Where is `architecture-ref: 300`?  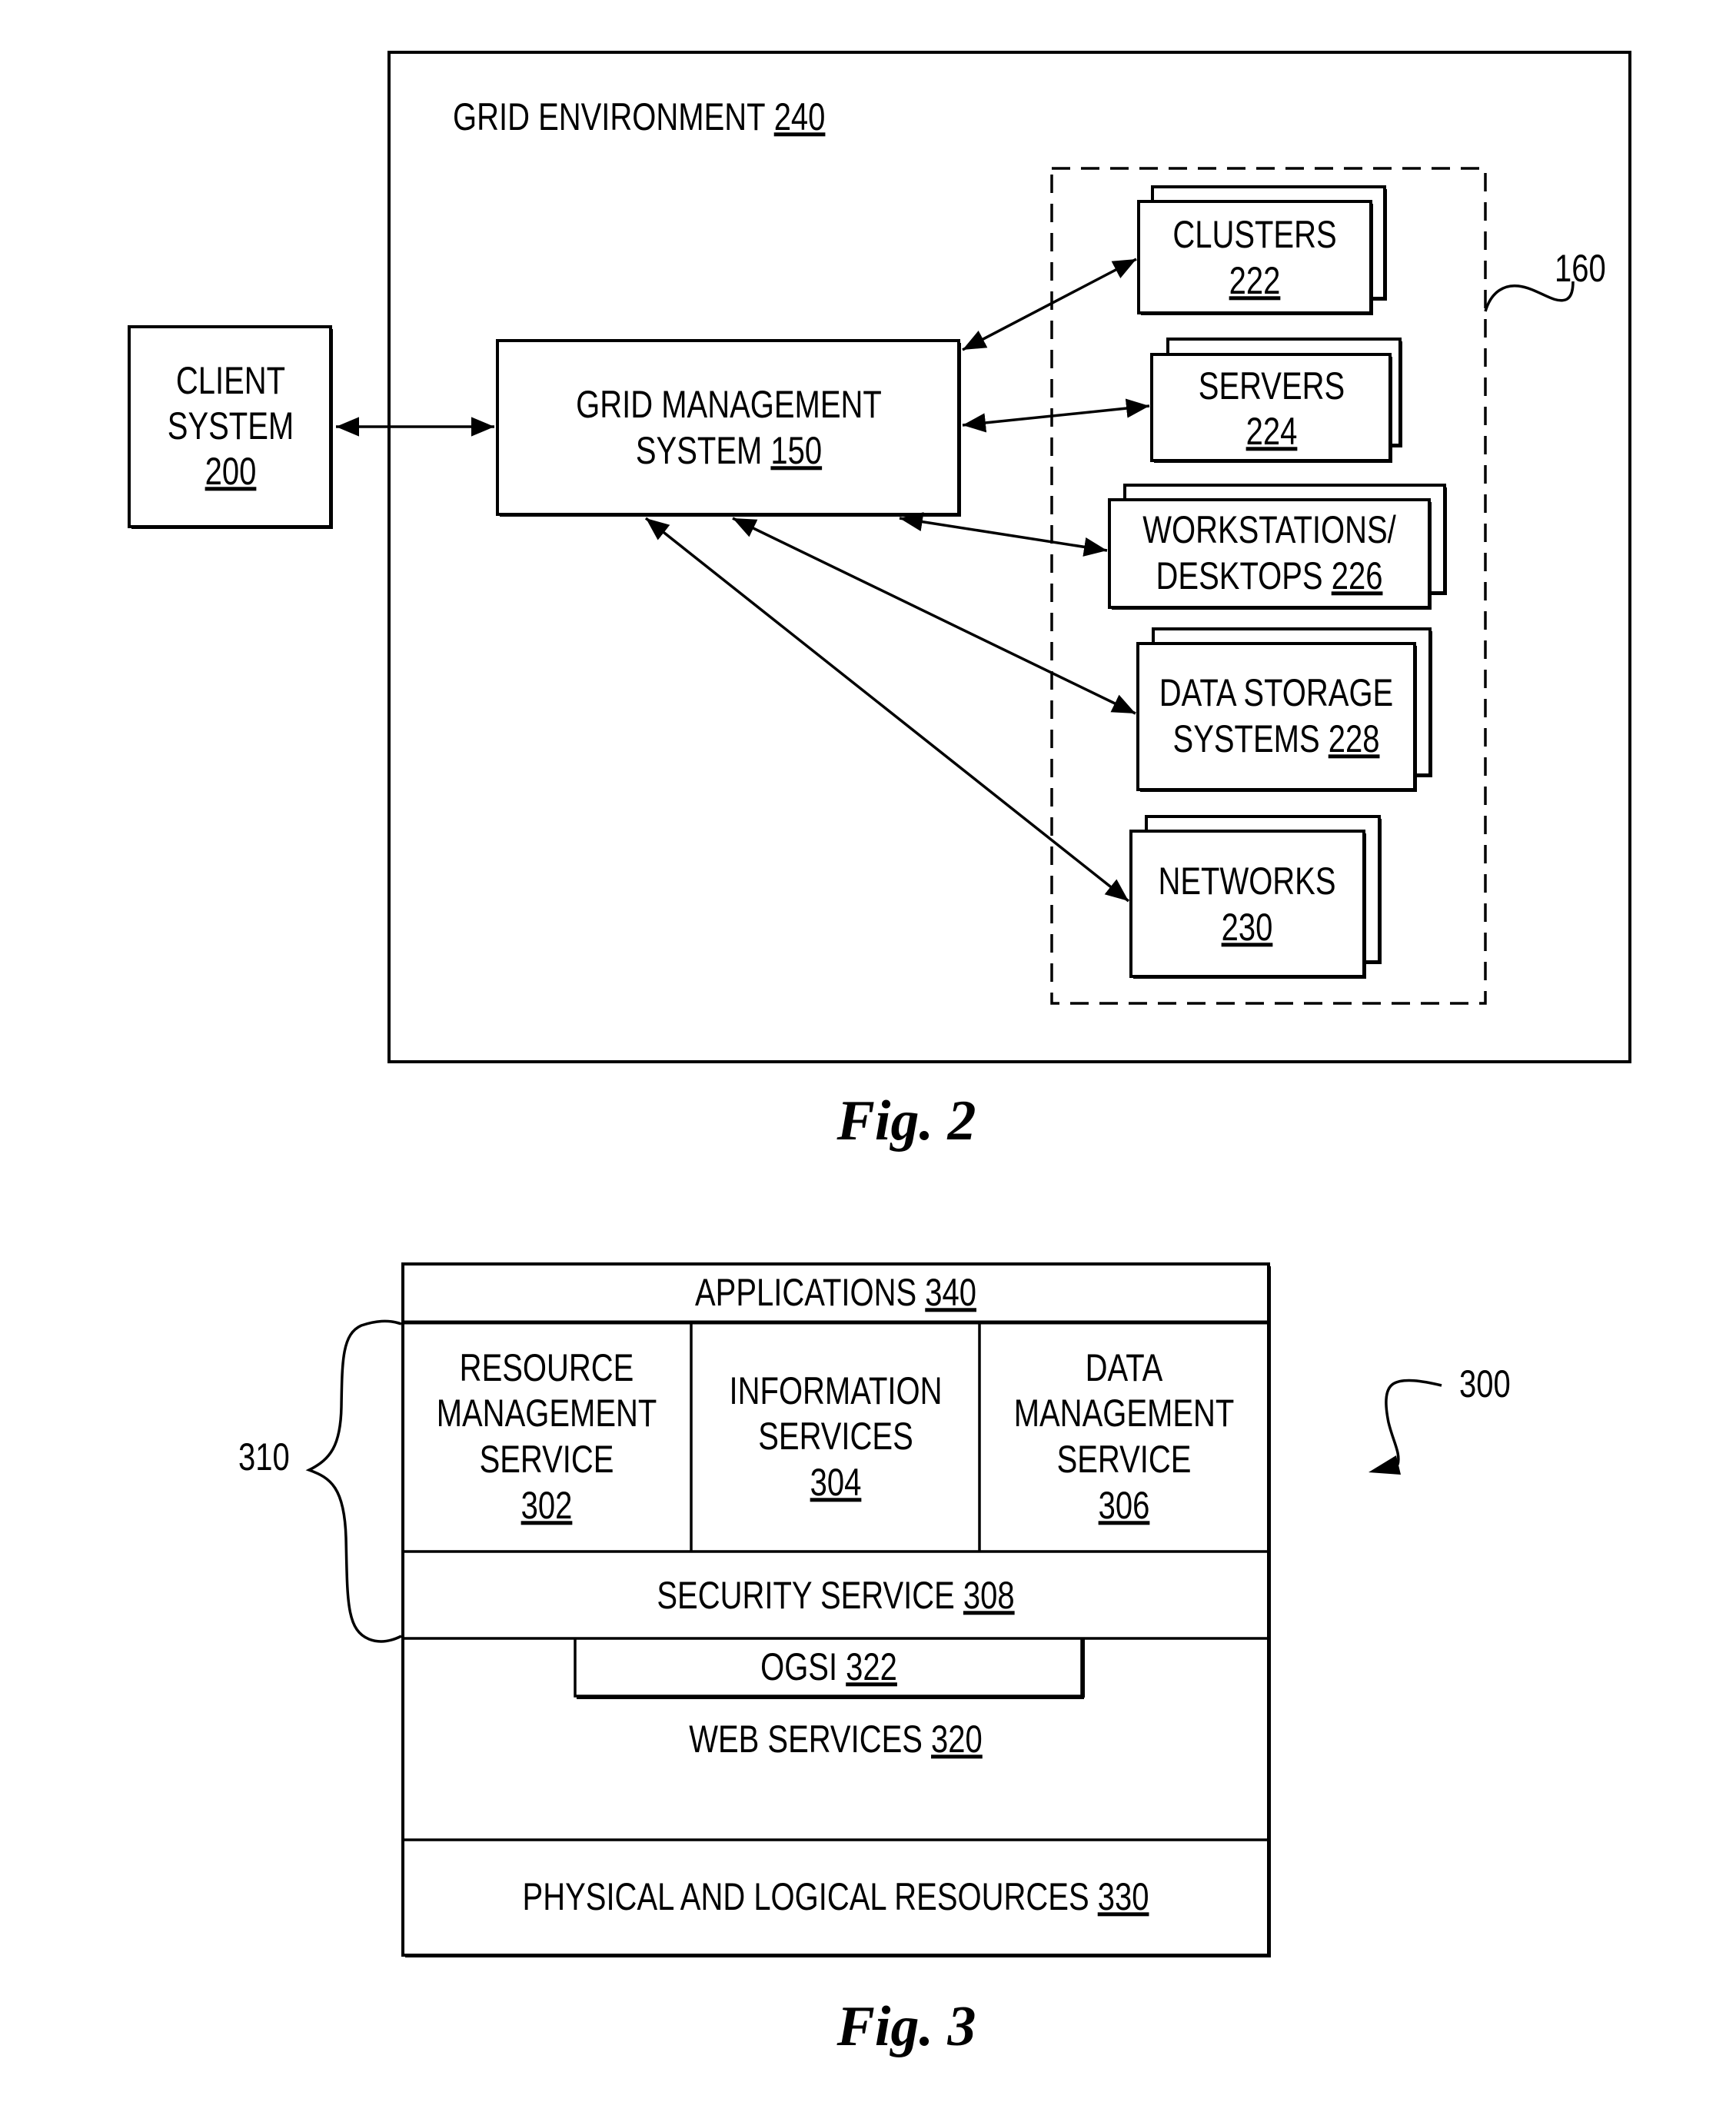
architecture-ref: 300 is located at coordinates (1485, 1384).